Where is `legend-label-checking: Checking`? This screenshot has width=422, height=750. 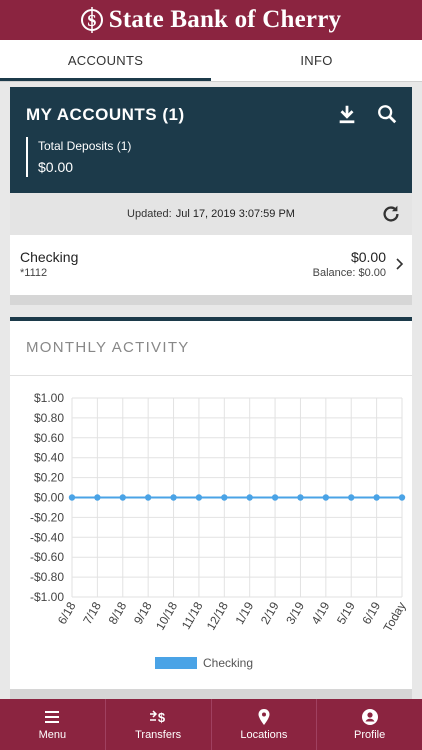 legend-label-checking: Checking is located at coordinates (228, 663).